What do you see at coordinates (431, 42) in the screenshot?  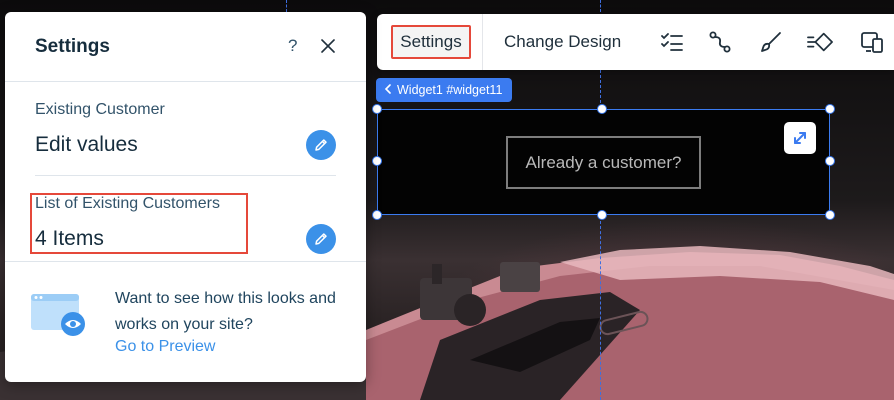 I see `settings-button: Settings` at bounding box center [431, 42].